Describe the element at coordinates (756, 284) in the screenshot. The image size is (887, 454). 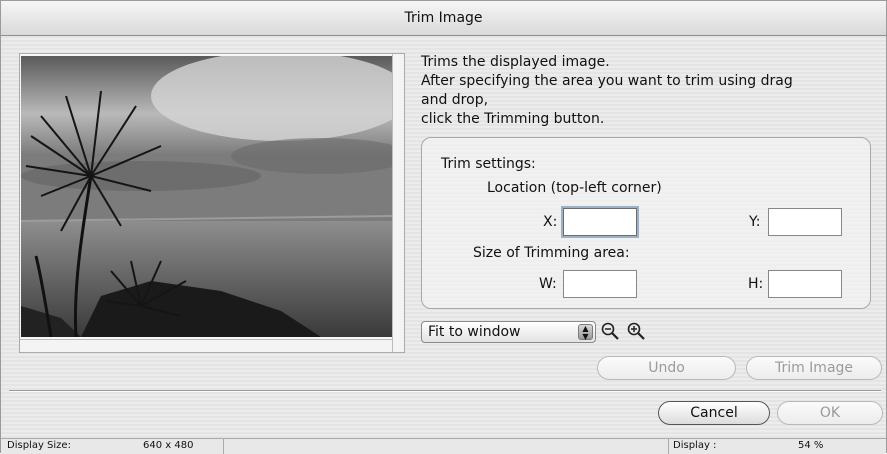
I see `h-label: H:` at that location.